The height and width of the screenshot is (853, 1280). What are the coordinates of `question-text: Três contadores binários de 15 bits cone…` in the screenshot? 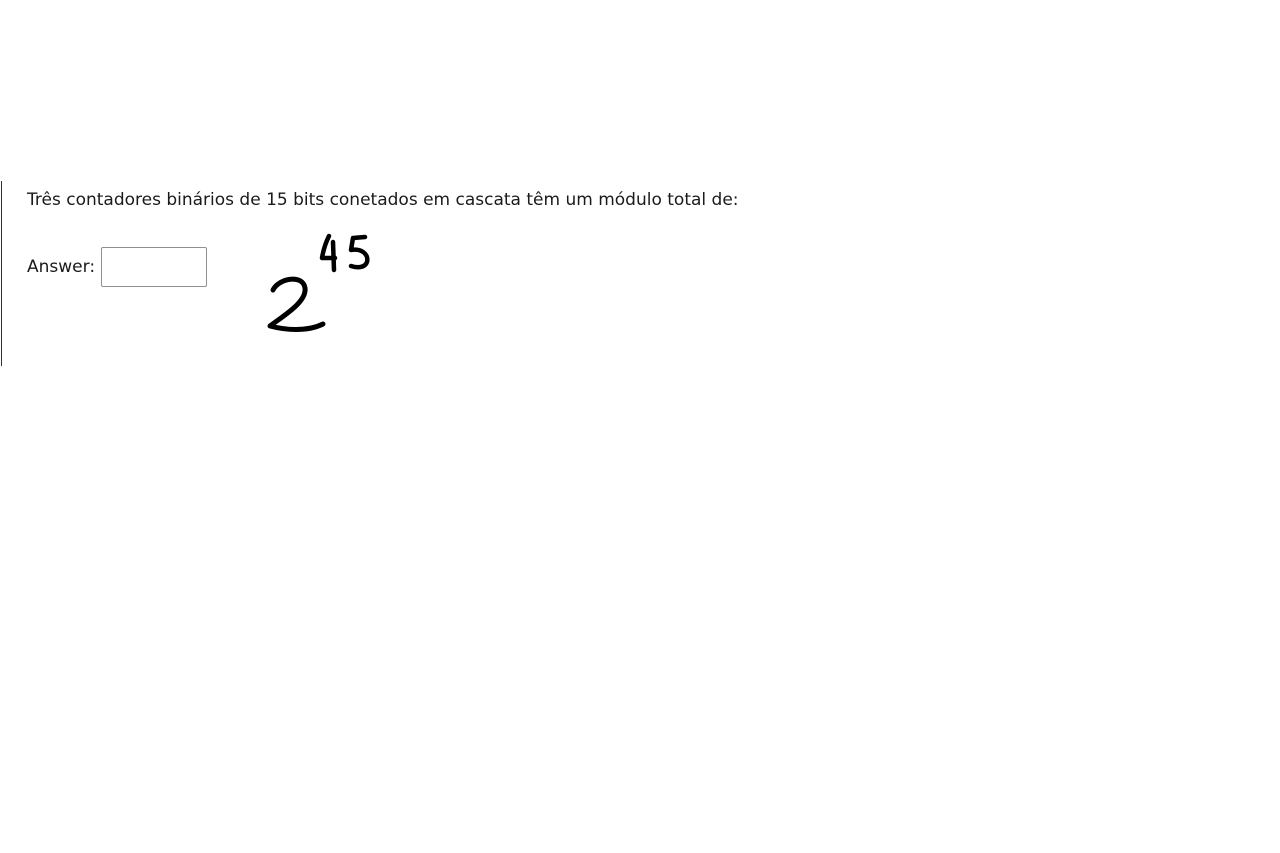 It's located at (383, 200).